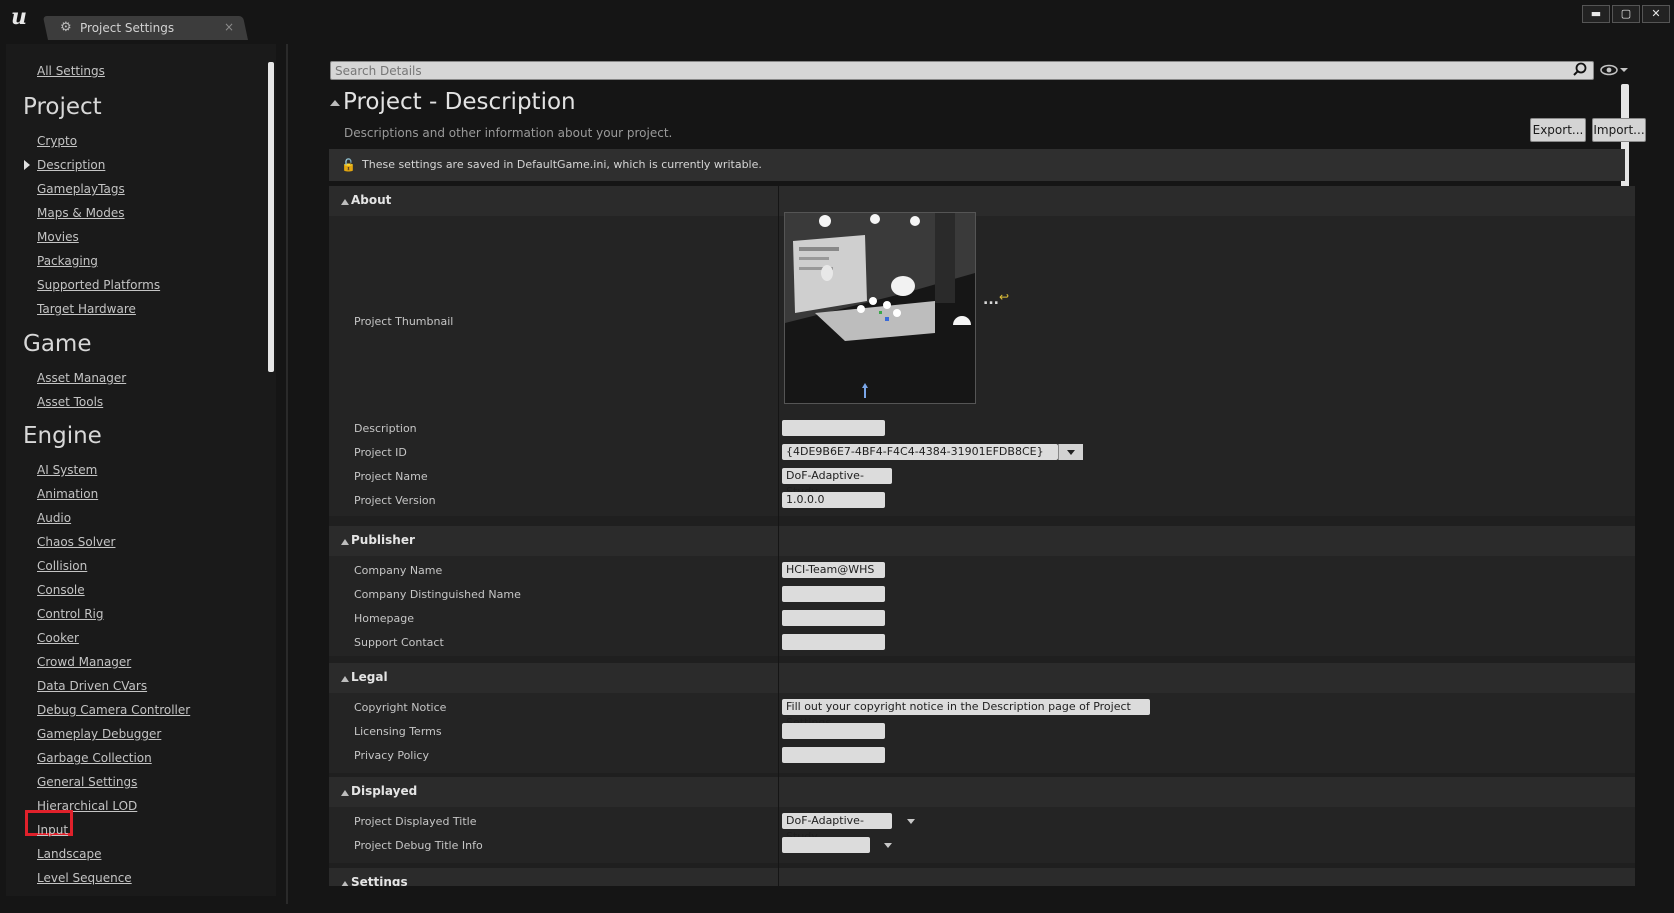  I want to click on maximize-button: ▢, so click(1626, 14).